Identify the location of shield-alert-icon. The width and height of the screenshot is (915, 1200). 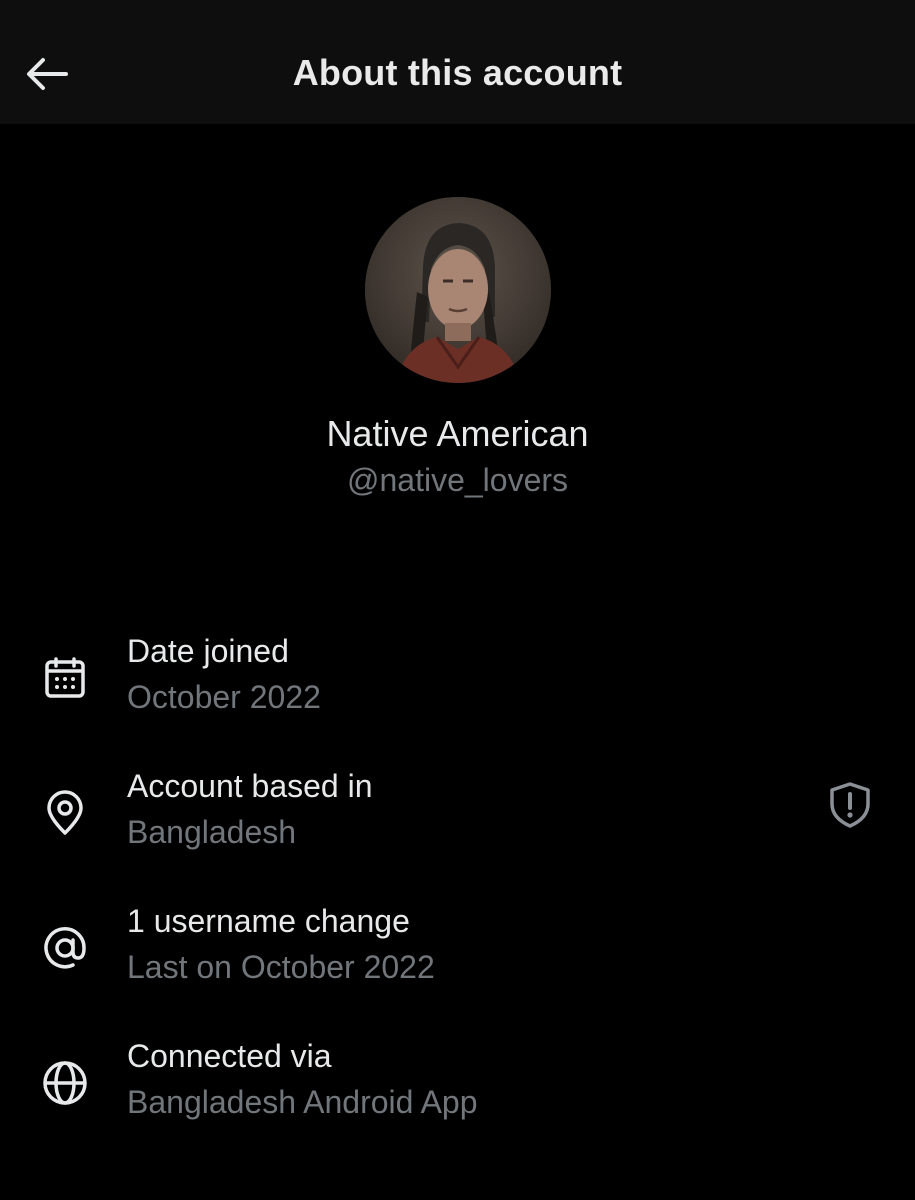
(850, 805).